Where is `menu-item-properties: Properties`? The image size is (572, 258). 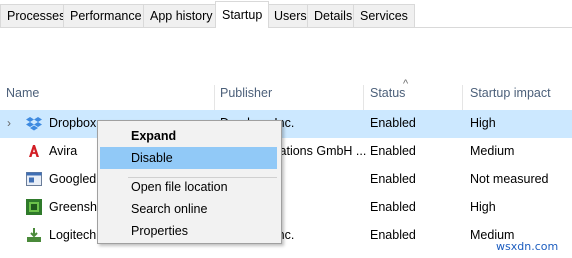 menu-item-properties: Properties is located at coordinates (188, 231).